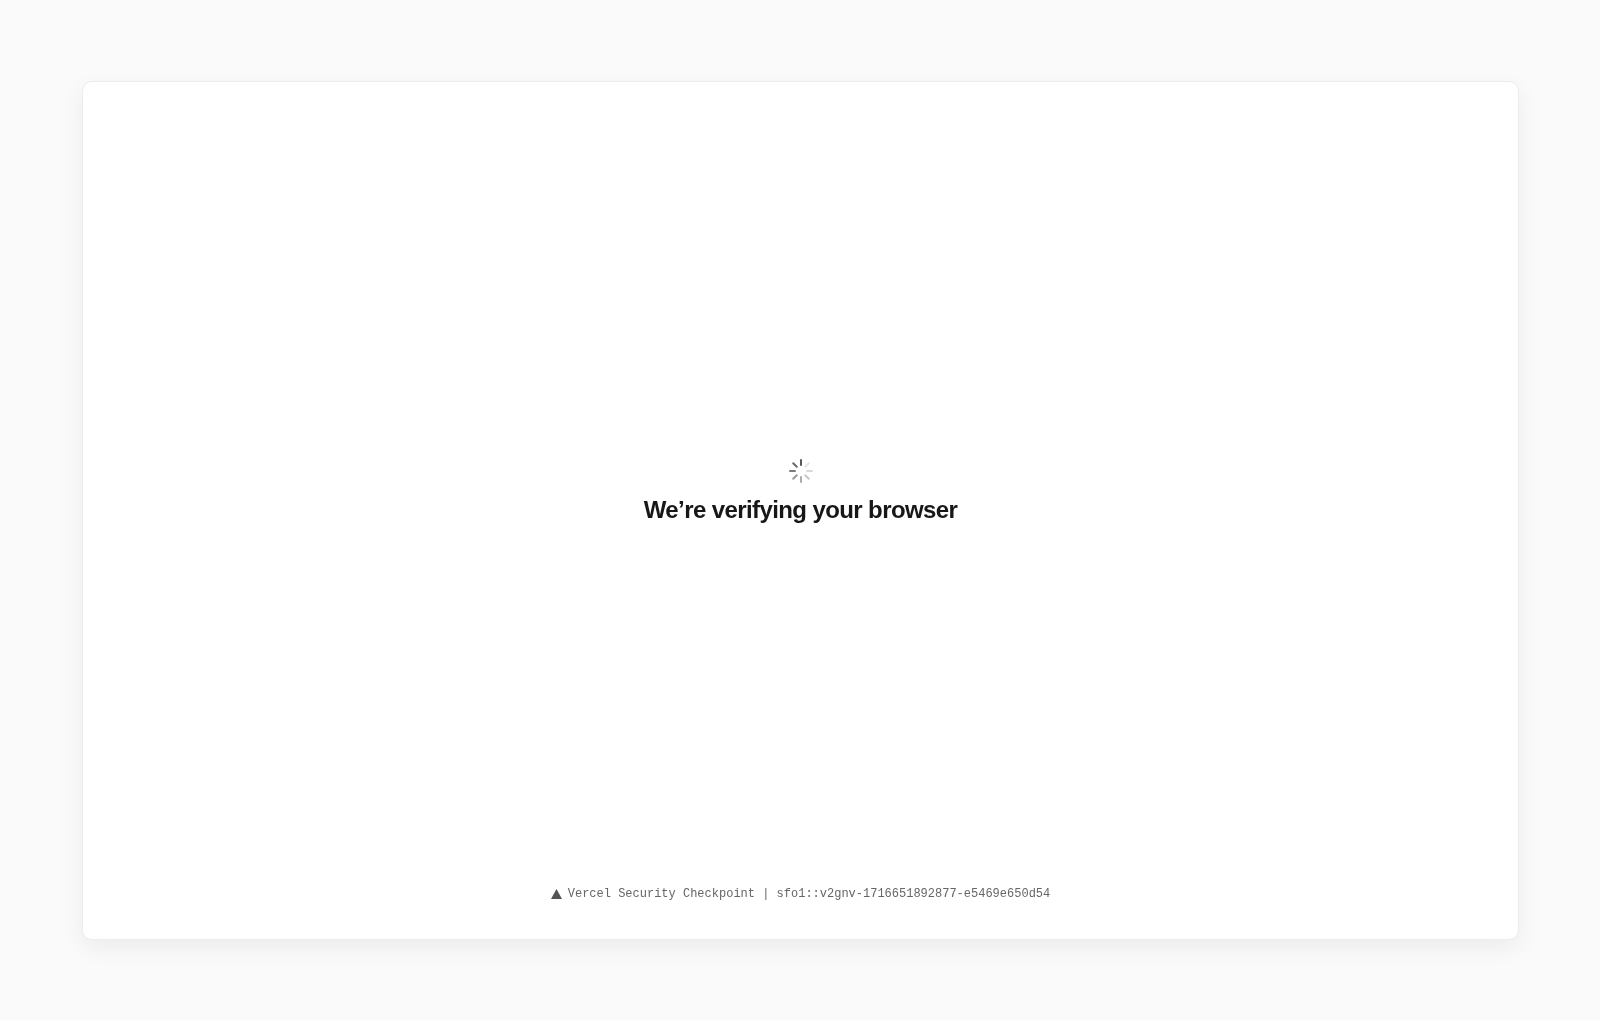 This screenshot has height=1020, width=1600. What do you see at coordinates (800, 470) in the screenshot?
I see `loading-spinner-icon` at bounding box center [800, 470].